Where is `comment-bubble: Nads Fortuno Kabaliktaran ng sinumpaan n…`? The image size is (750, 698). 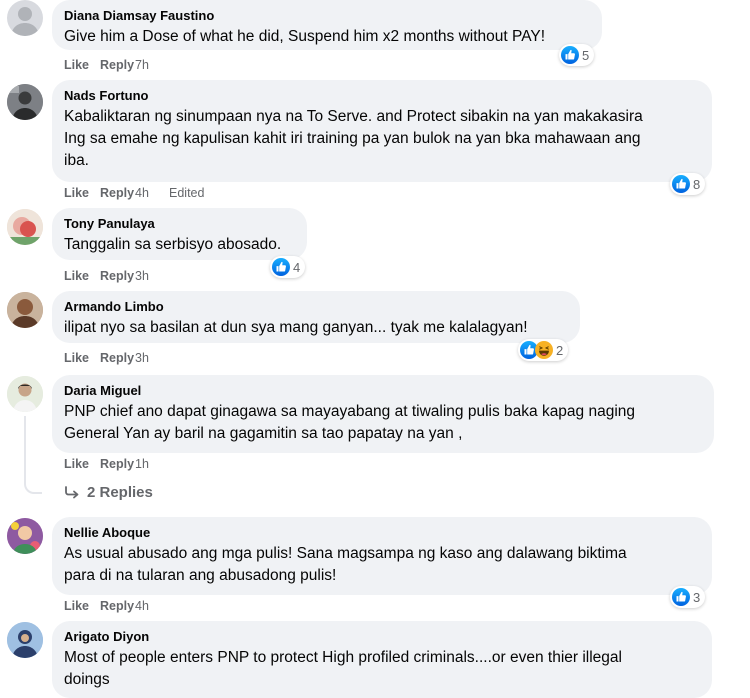 comment-bubble: Nads Fortuno Kabaliktaran ng sinumpaan n… is located at coordinates (382, 131).